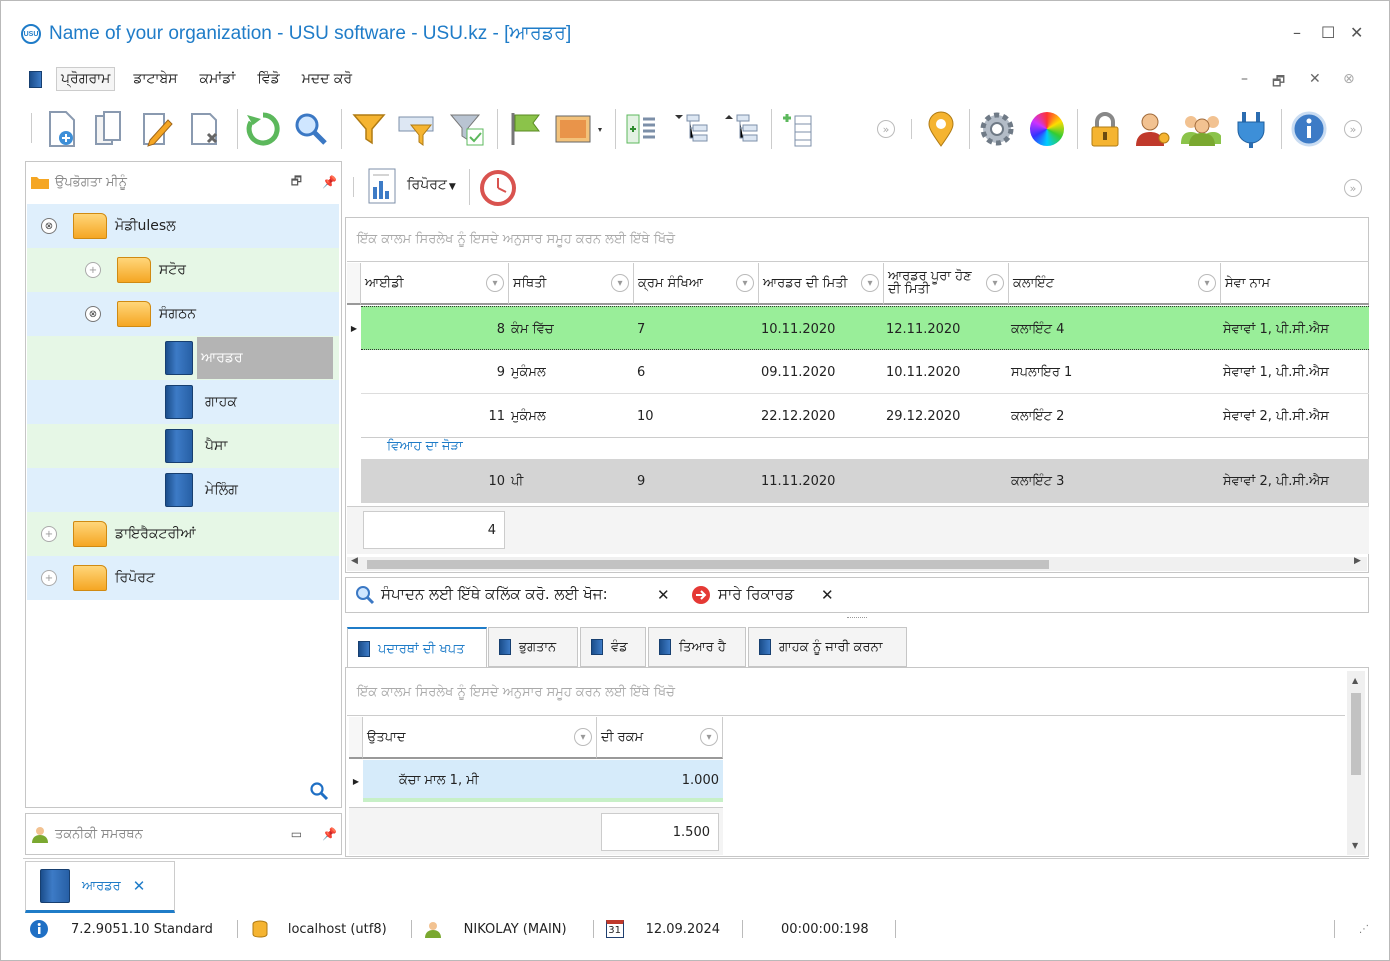 Image resolution: width=1390 pixels, height=961 pixels. What do you see at coordinates (183, 578) in the screenshot?
I see `tree-node-reports: + ਰਿਪੋਰਟ` at bounding box center [183, 578].